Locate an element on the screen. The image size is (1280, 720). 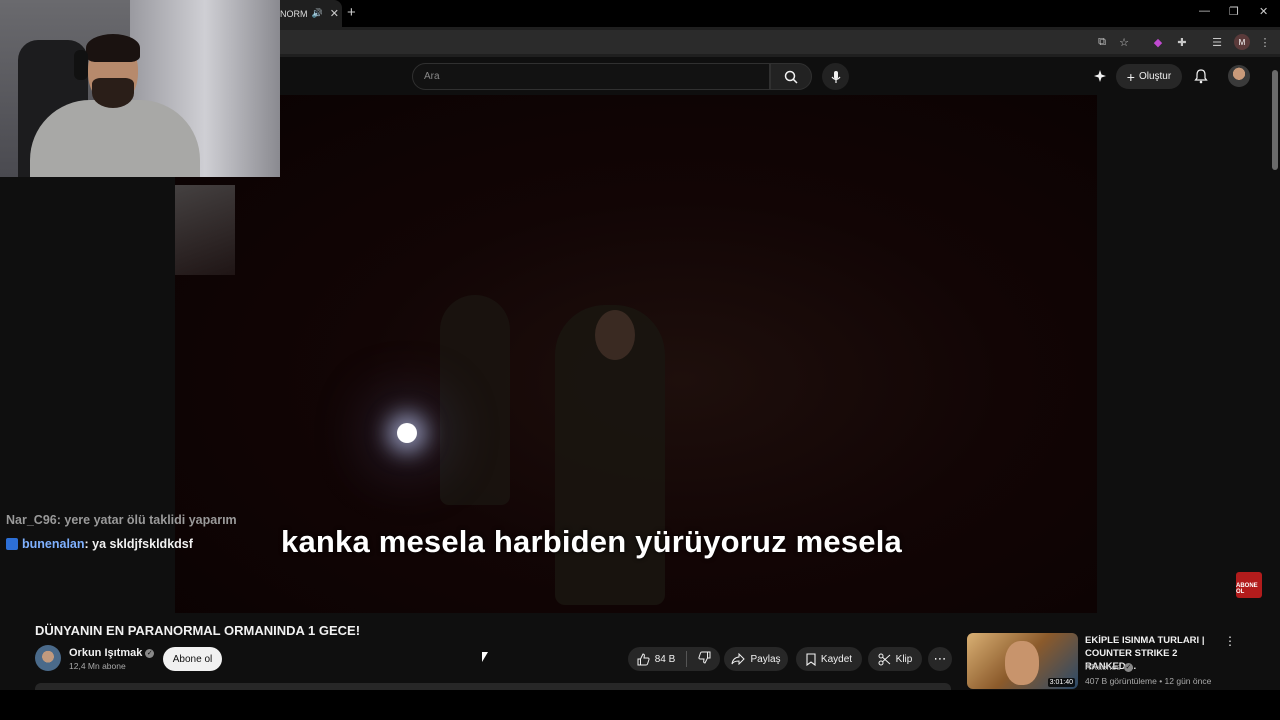
restore-icon: ❐ is located at coordinates (1234, 11).